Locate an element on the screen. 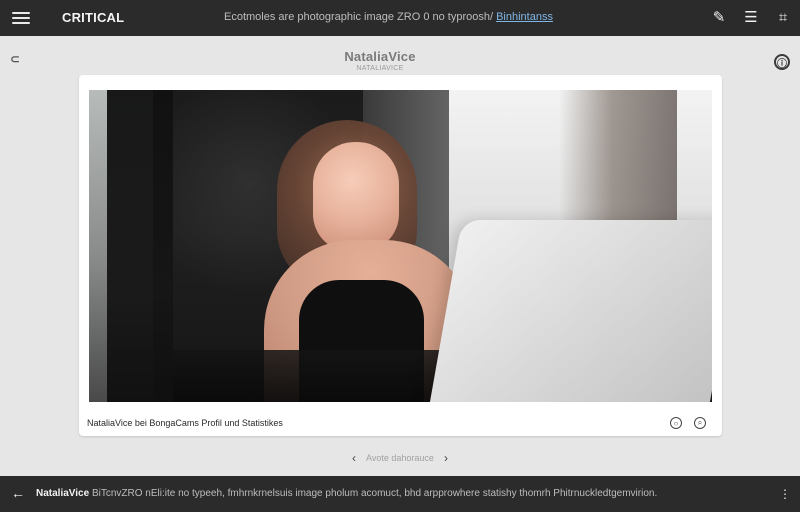 The height and width of the screenshot is (512, 800). brand-name: NataliaVice is located at coordinates (380, 56).